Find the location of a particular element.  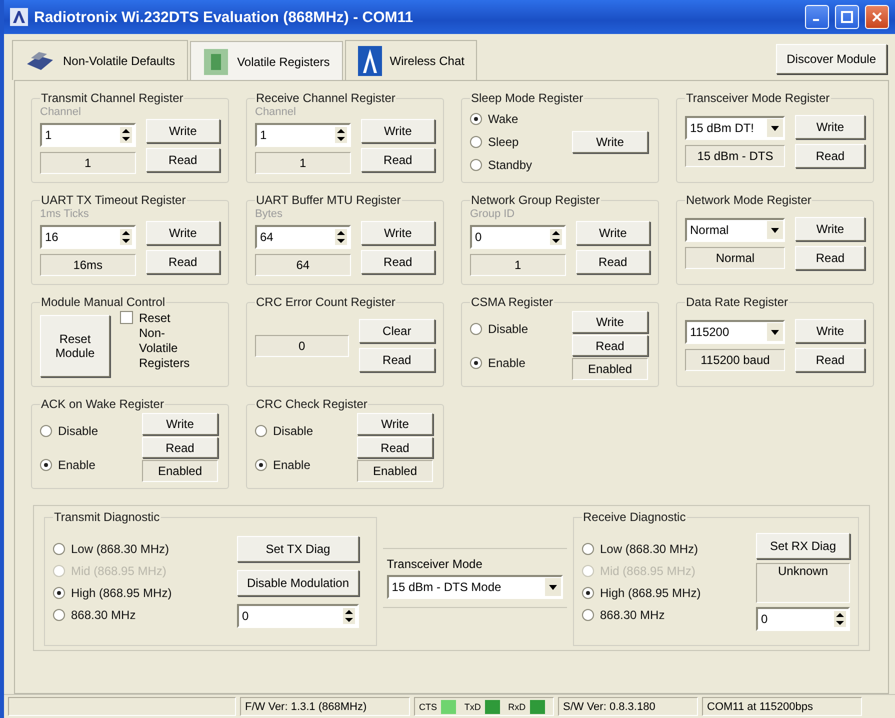

group-title: UART Buffer MTU Register is located at coordinates (328, 200).